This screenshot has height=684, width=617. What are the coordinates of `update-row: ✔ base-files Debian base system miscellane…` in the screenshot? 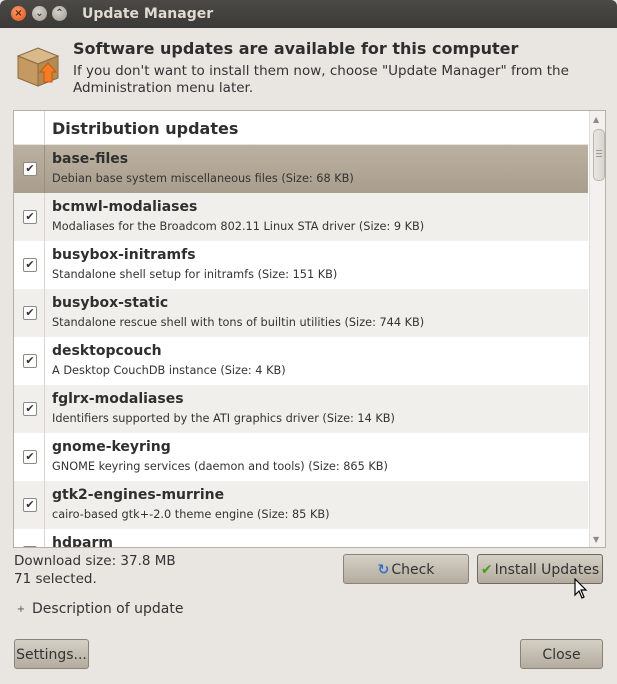 It's located at (301, 169).